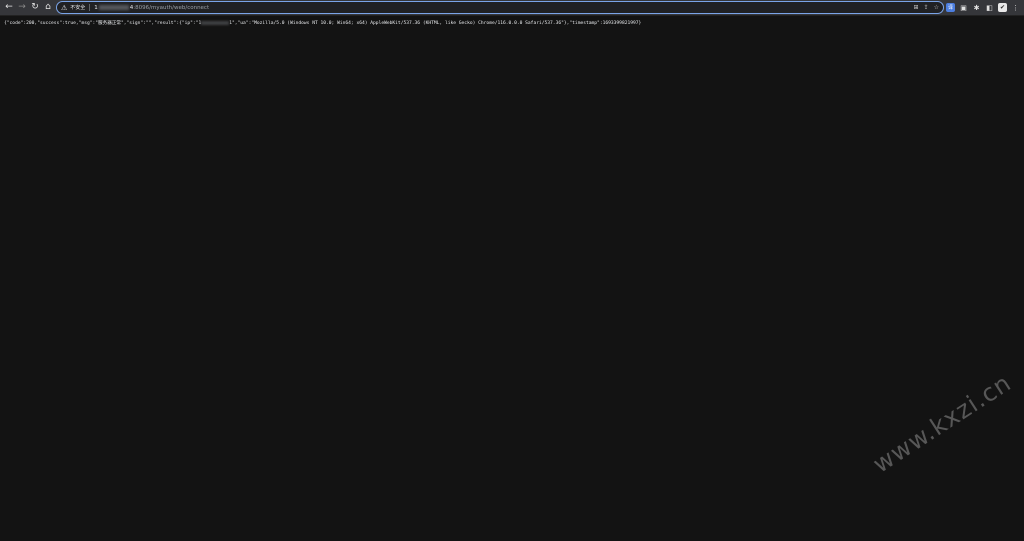 The width and height of the screenshot is (1024, 541). What do you see at coordinates (942, 423) in the screenshot?
I see `site-watermark: www.kxzi.cn` at bounding box center [942, 423].